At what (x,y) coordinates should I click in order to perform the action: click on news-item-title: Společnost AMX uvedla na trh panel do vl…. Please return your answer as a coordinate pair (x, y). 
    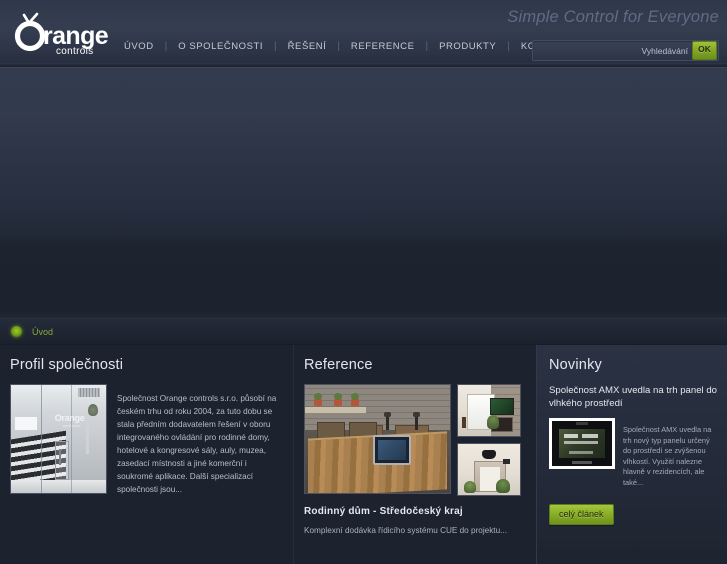
    Looking at the image, I should click on (633, 397).